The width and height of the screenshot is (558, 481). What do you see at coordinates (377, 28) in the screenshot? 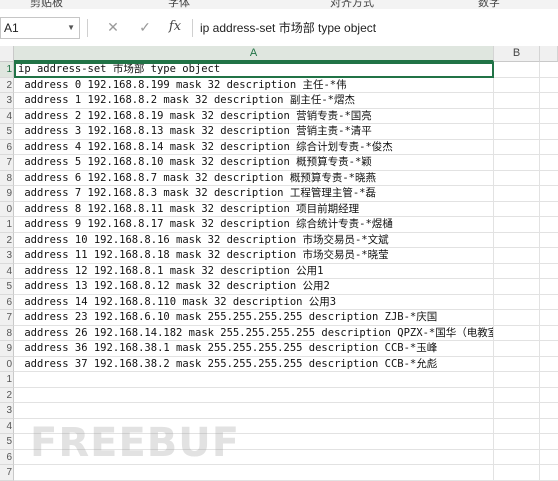
I see `formula-input: ip address-set 市场部 type object` at bounding box center [377, 28].